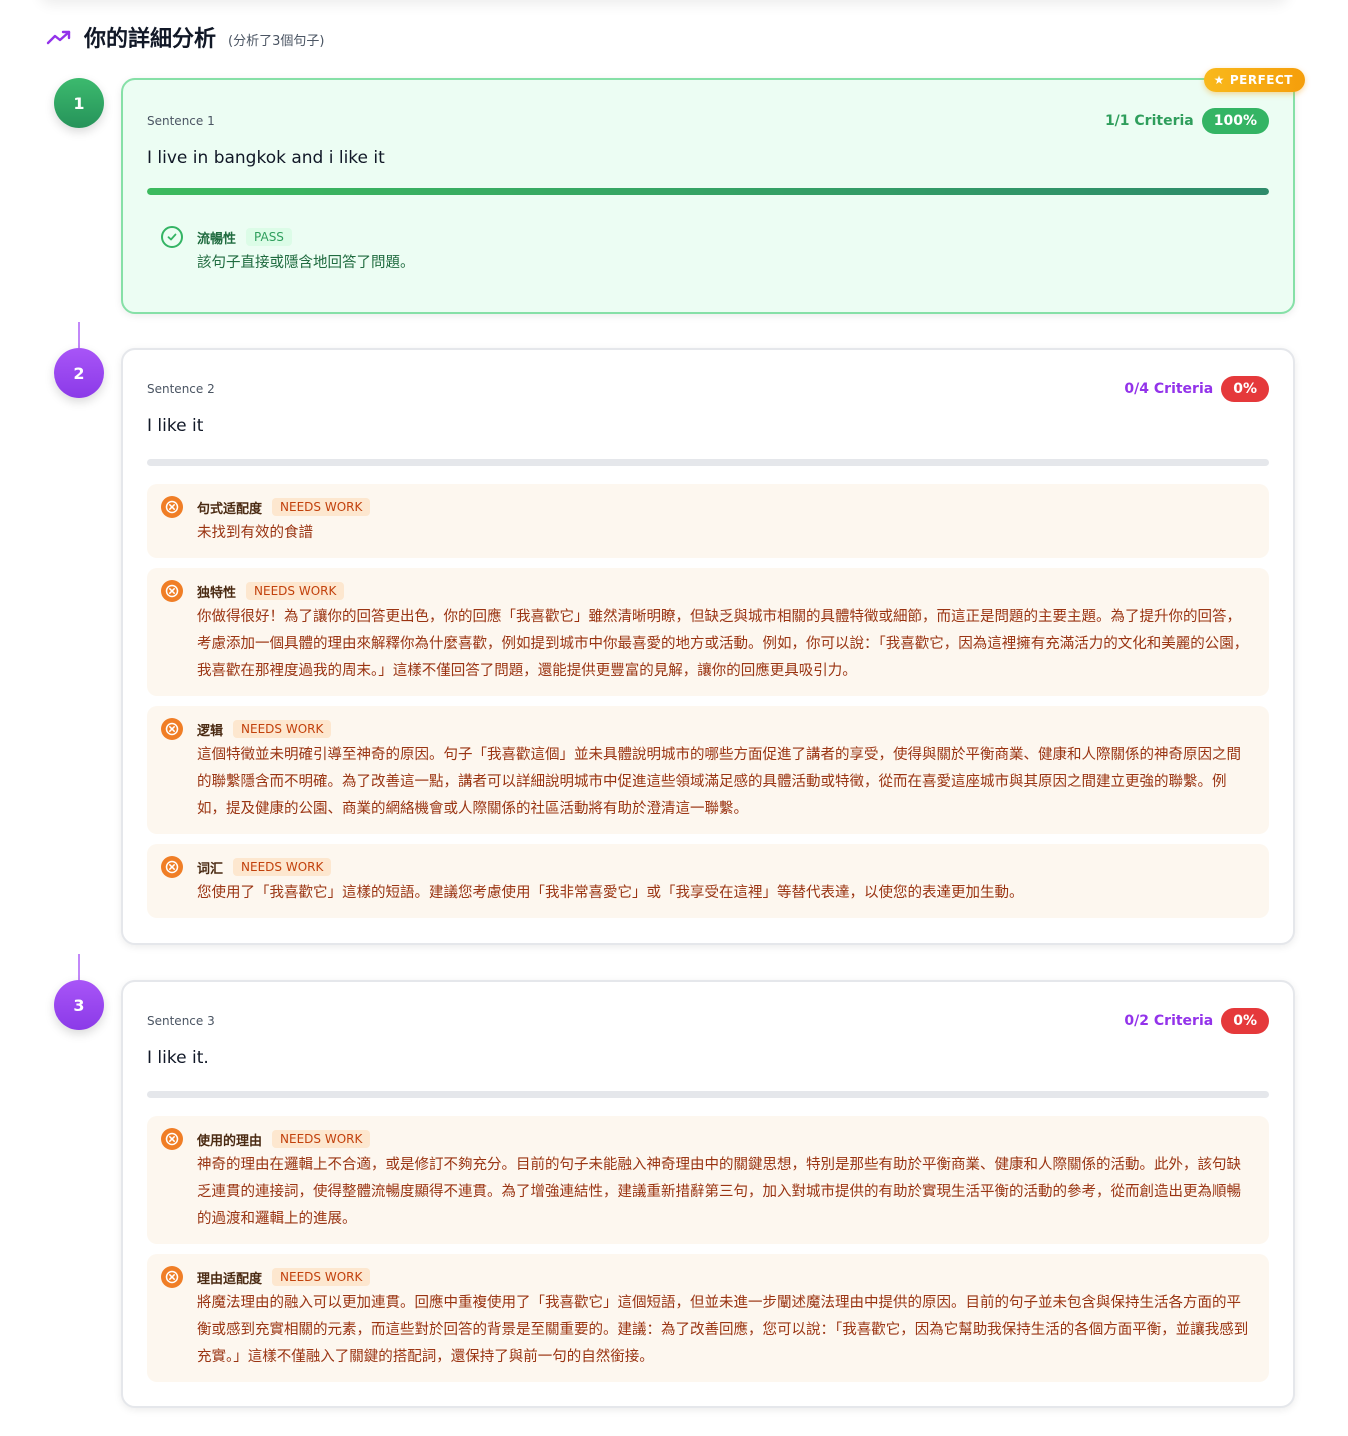 The height and width of the screenshot is (1436, 1348). I want to click on criterion-item: 流暢性 PASS 該句子直接或隱含地回答了問題。, so click(708, 253).